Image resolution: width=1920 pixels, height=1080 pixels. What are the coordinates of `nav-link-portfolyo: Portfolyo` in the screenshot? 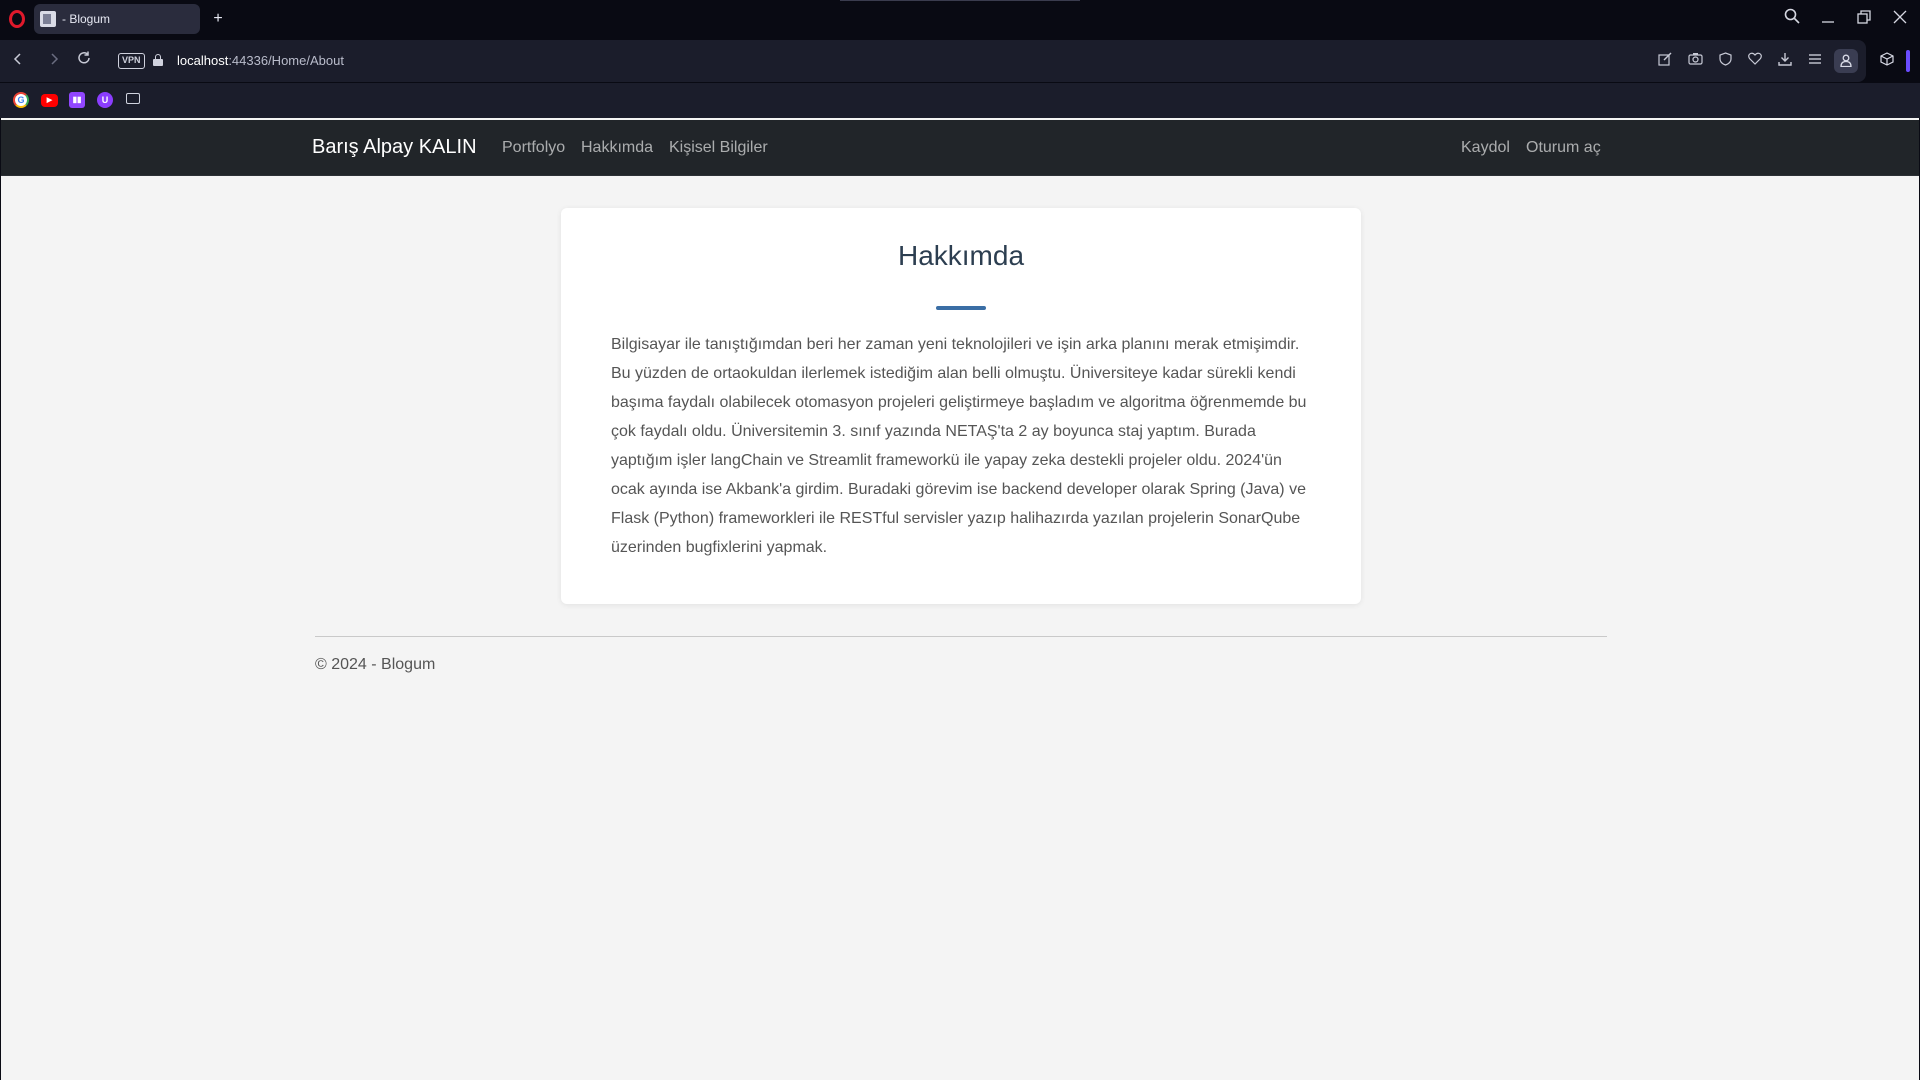 It's located at (533, 148).